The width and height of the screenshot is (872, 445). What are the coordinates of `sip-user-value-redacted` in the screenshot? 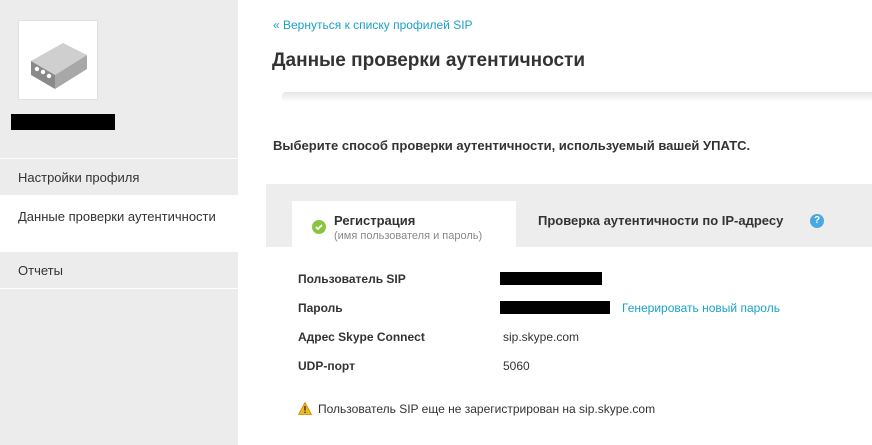 It's located at (551, 278).